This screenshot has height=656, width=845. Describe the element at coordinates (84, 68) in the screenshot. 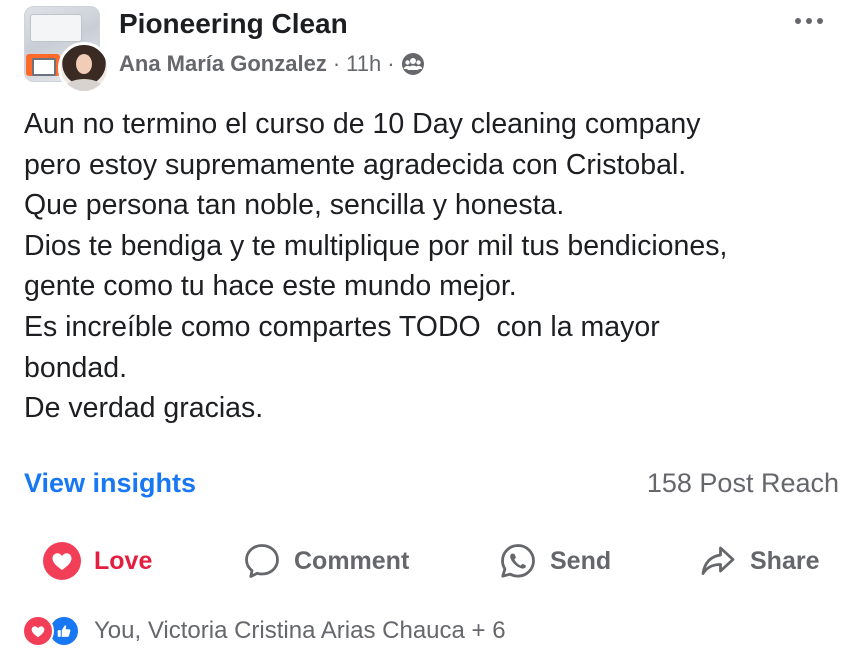

I see `author-avatar` at that location.